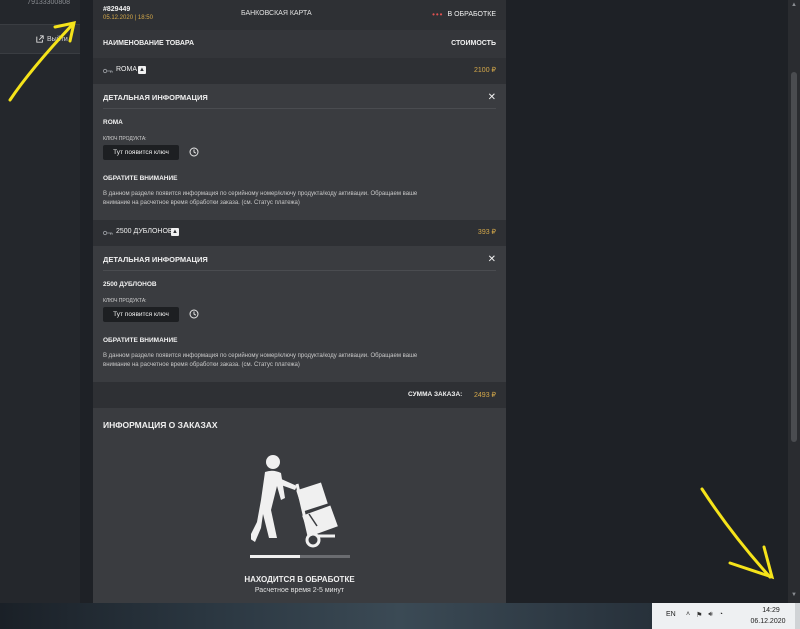 The height and width of the screenshot is (629, 800). I want to click on scrollbar-thumb, so click(794, 257).